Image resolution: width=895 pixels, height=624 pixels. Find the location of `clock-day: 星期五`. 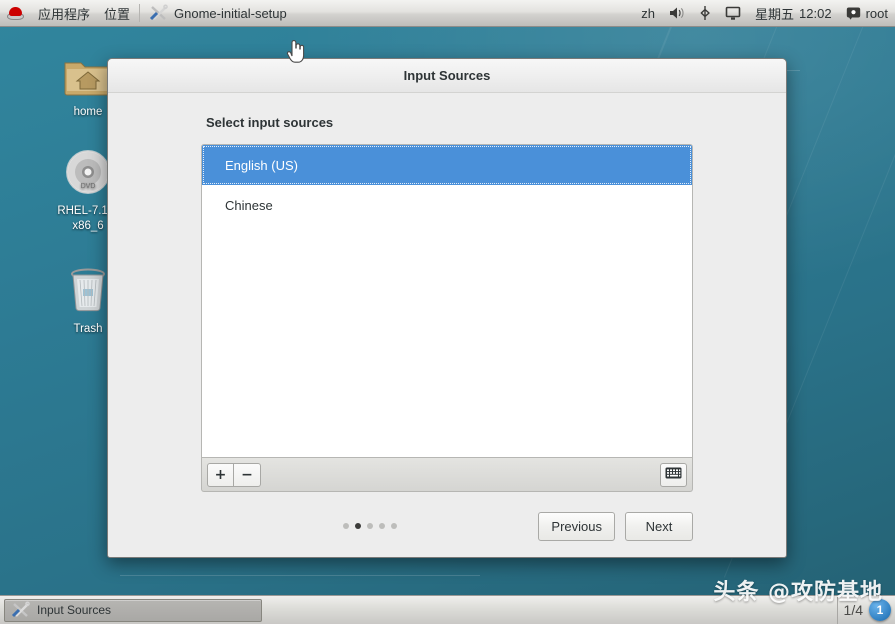

clock-day: 星期五 is located at coordinates (775, 15).